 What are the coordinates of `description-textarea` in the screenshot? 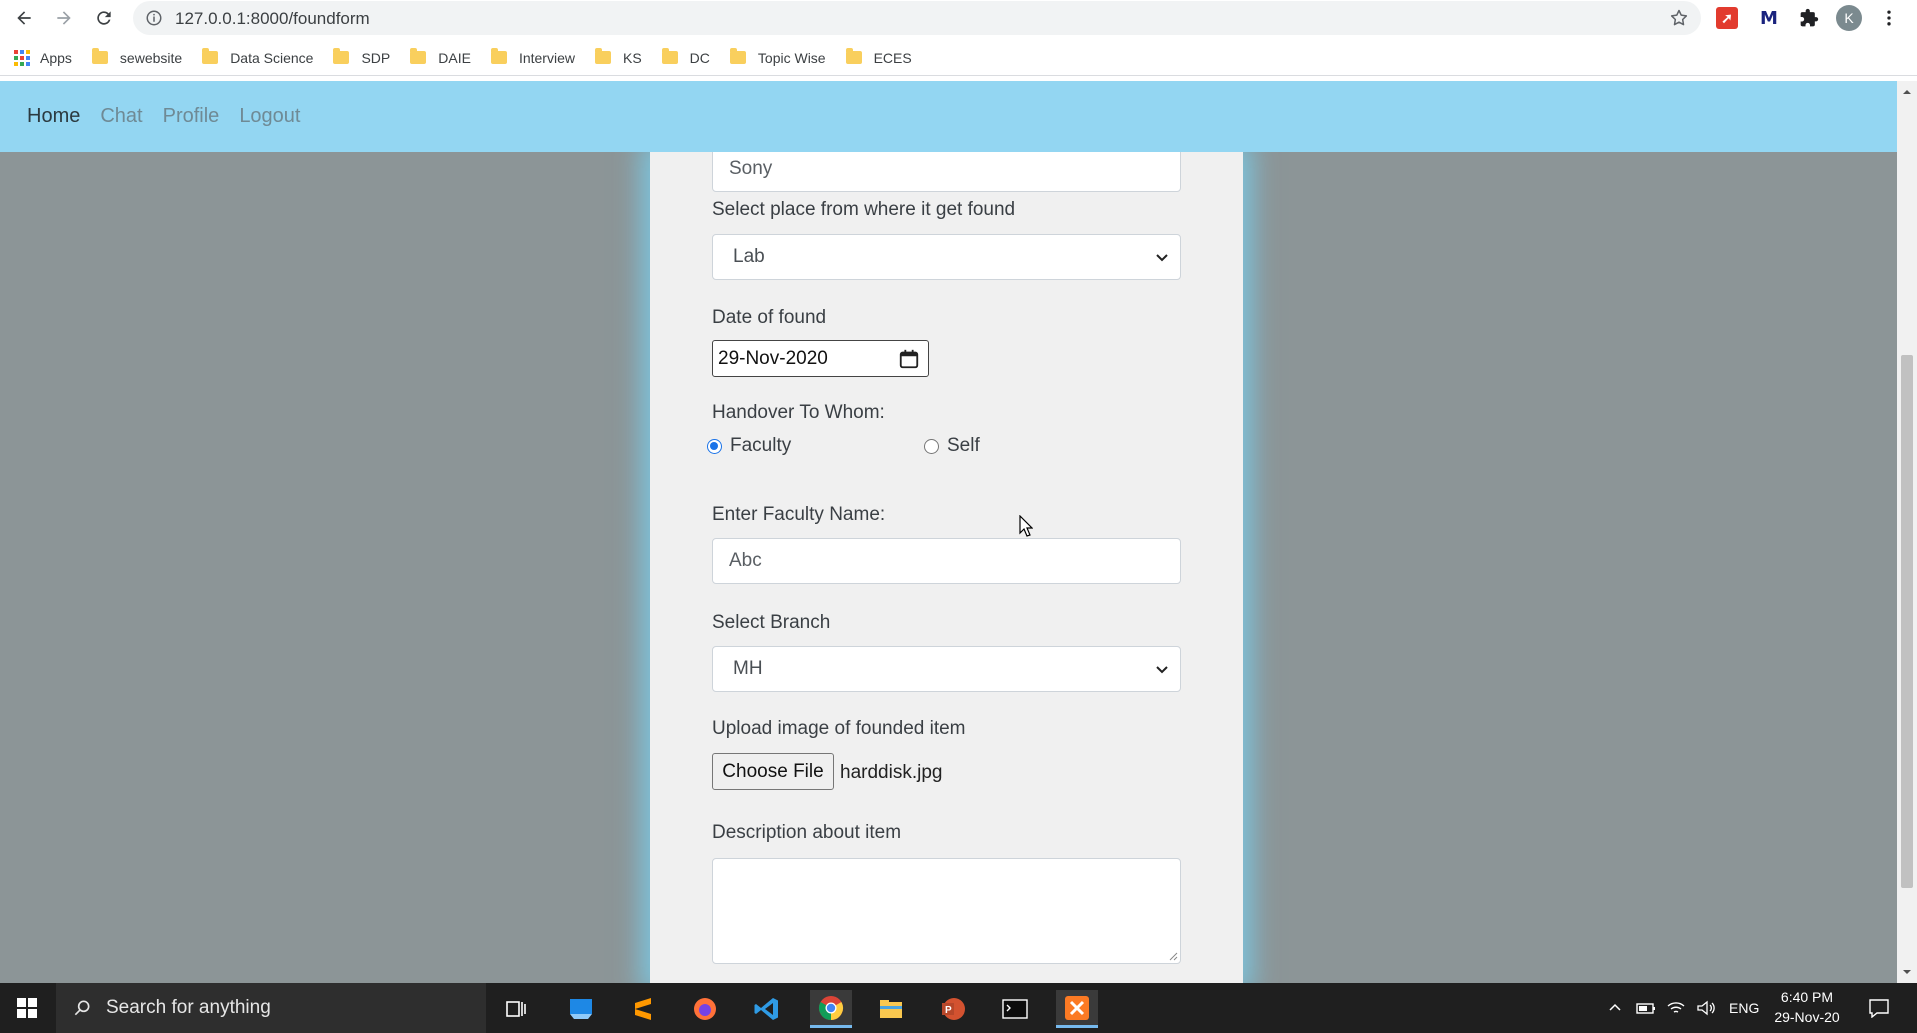 It's located at (946, 911).